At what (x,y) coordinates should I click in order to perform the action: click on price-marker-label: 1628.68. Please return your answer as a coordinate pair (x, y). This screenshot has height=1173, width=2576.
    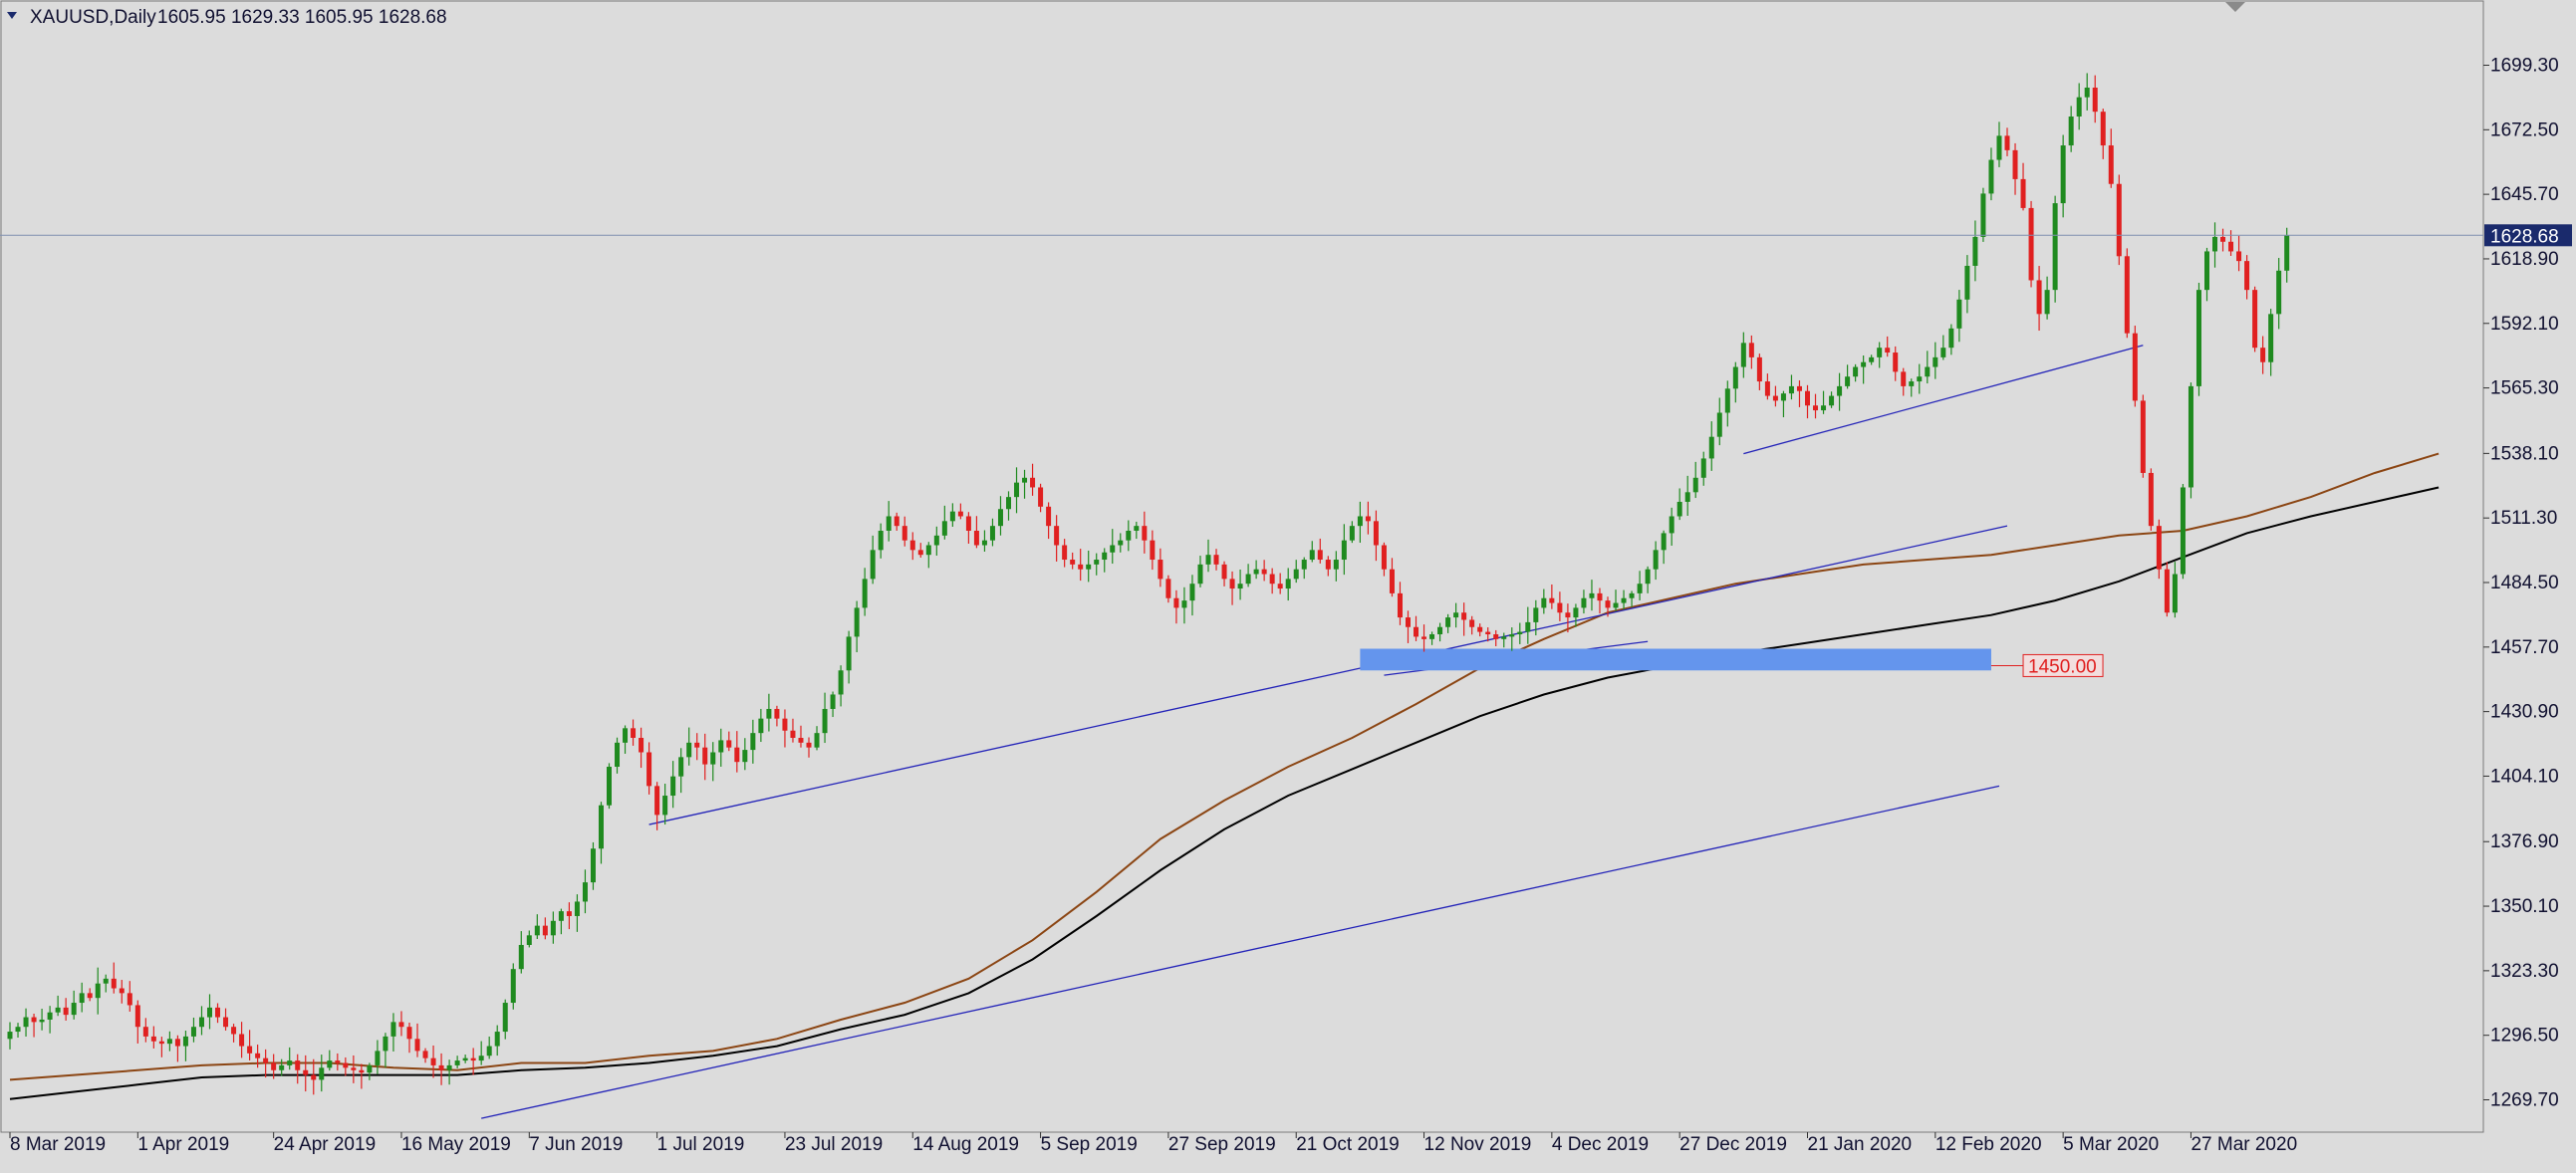
    Looking at the image, I should click on (2524, 237).